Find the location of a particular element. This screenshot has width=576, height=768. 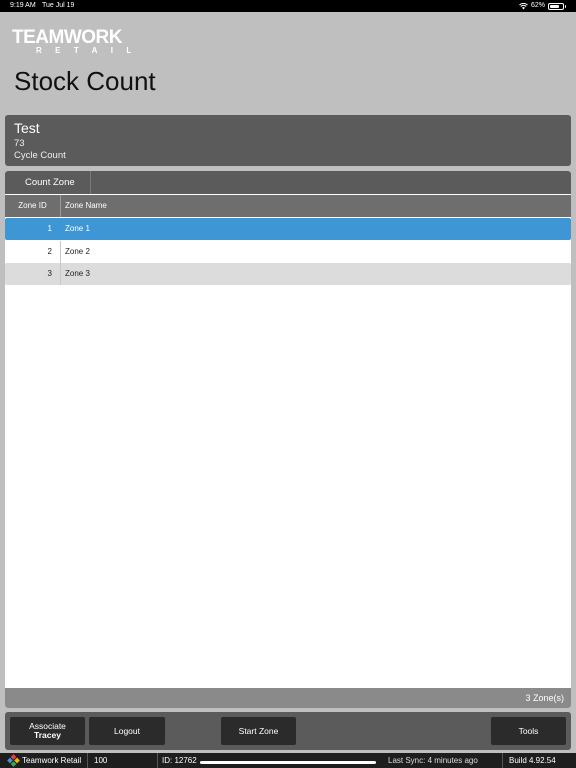

device-id-text: ID: 12762 is located at coordinates (179, 760).